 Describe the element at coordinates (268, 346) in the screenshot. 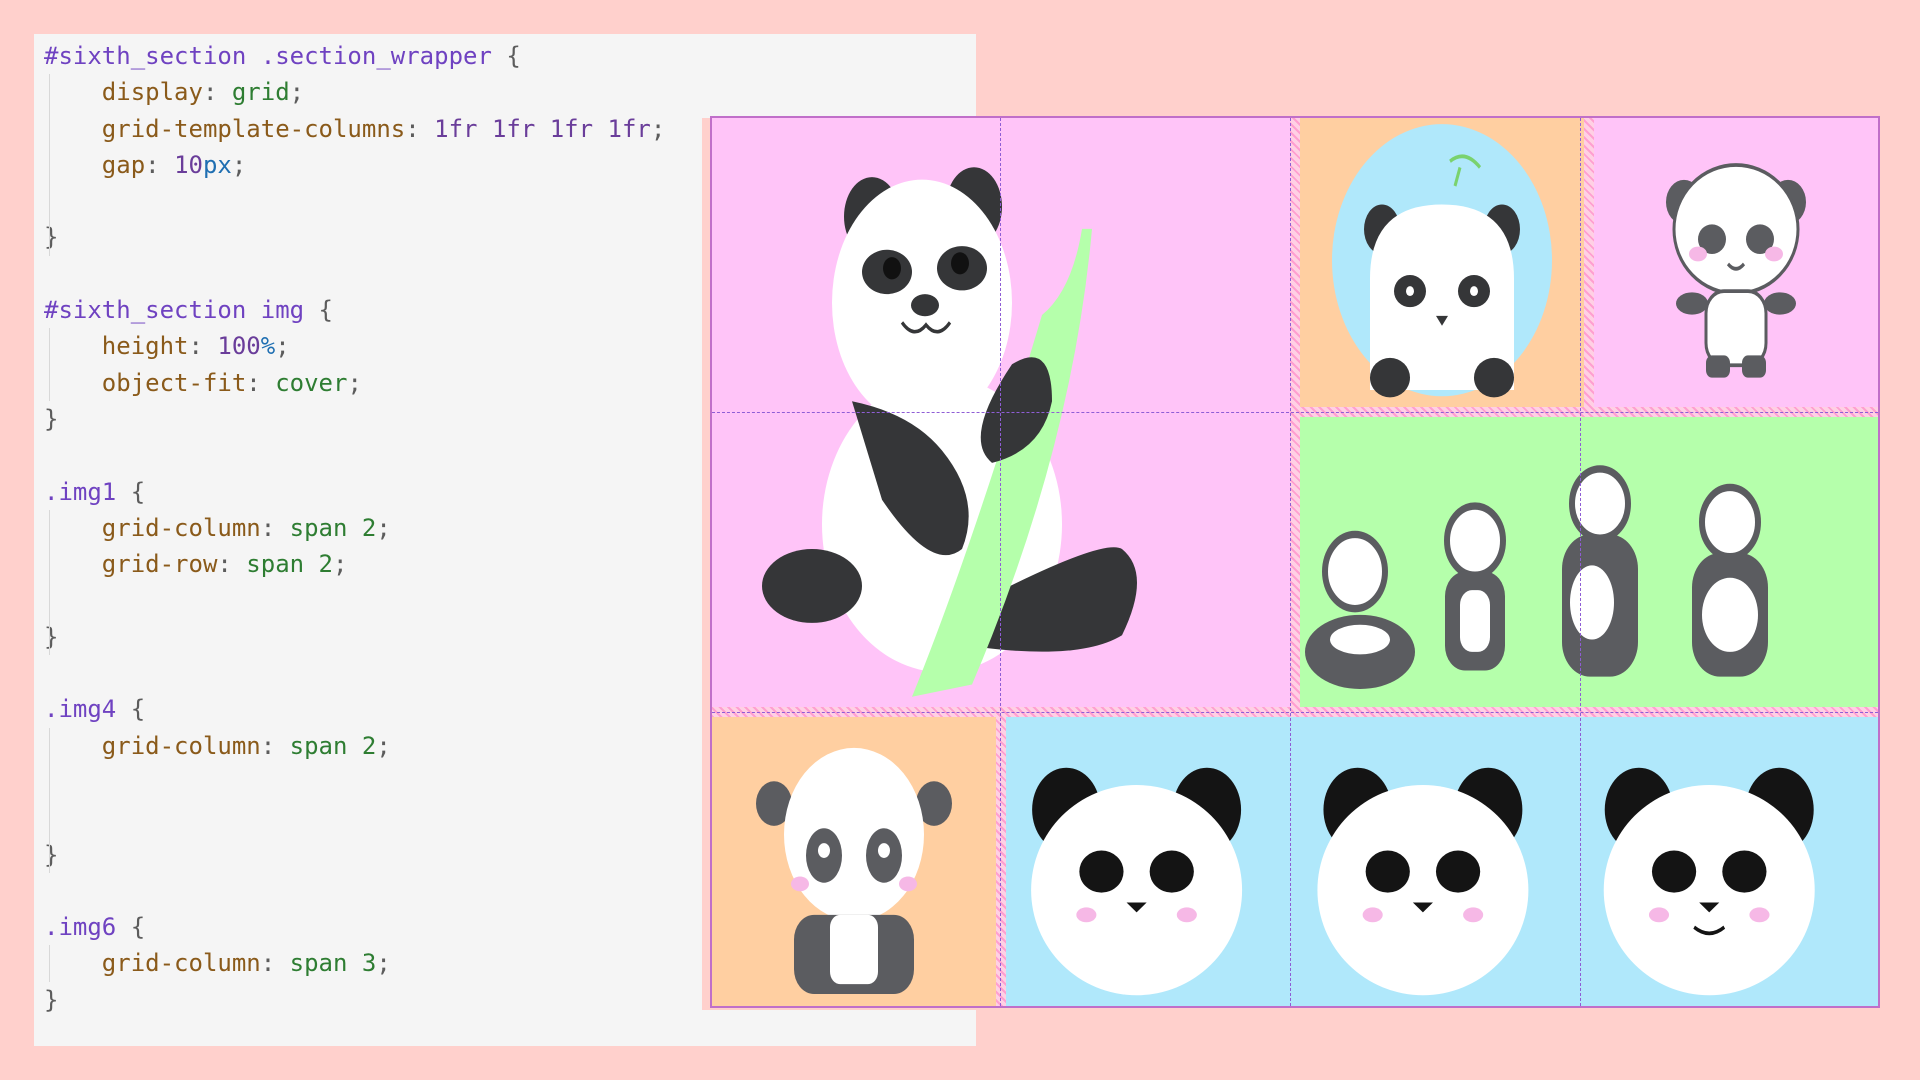

I see `code-token: %` at that location.